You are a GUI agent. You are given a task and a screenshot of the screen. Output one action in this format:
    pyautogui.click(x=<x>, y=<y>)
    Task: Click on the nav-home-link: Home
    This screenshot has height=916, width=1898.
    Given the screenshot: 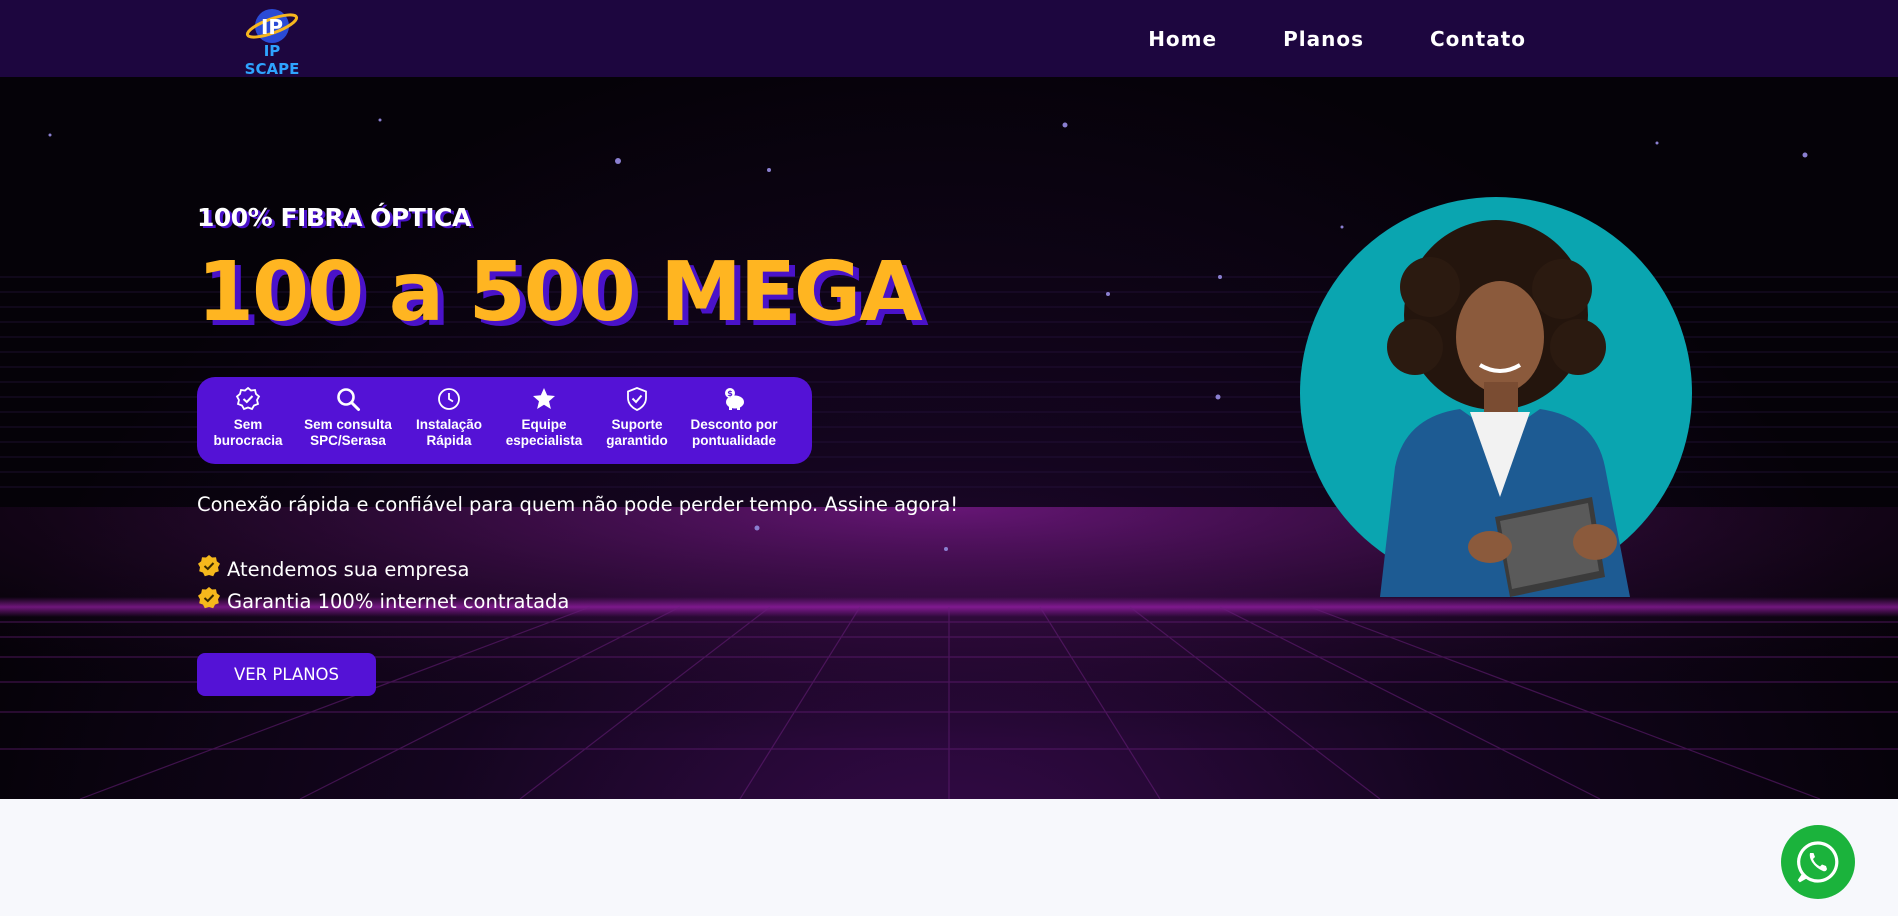 What is the action you would take?
    pyautogui.click(x=1182, y=39)
    